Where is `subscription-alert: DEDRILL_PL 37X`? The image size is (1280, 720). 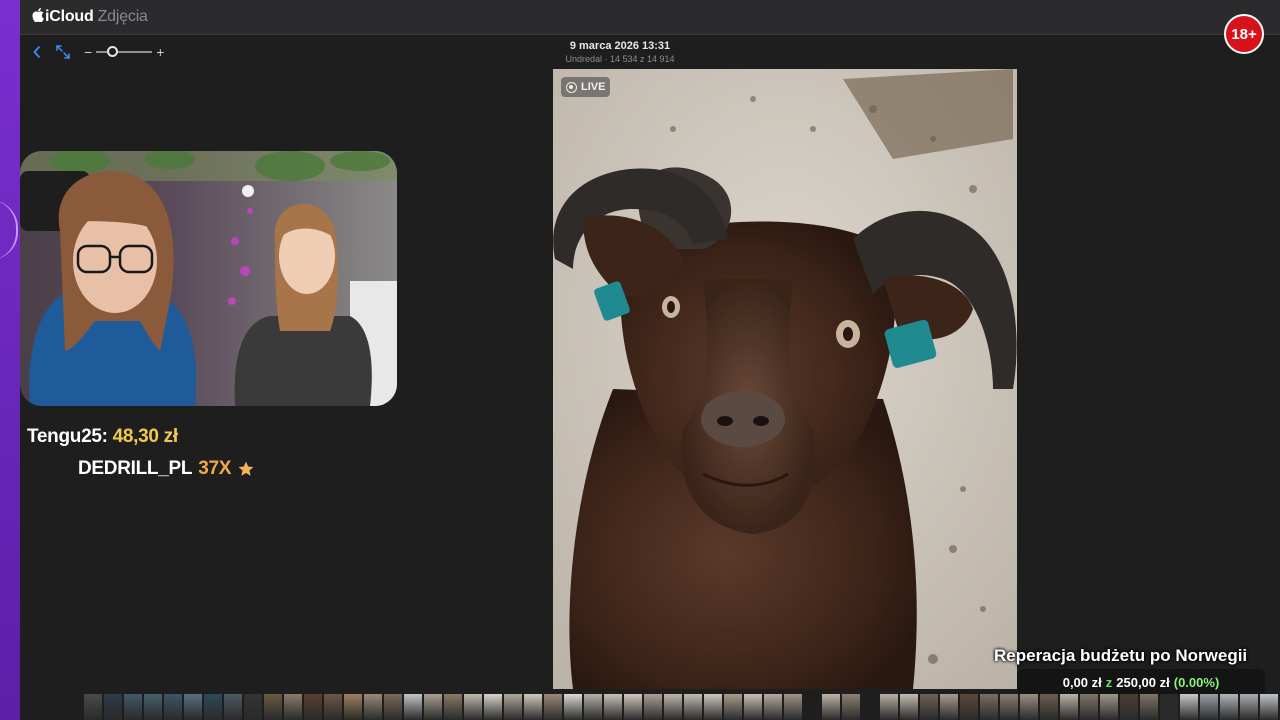 subscription-alert: DEDRILL_PL 37X is located at coordinates (166, 469).